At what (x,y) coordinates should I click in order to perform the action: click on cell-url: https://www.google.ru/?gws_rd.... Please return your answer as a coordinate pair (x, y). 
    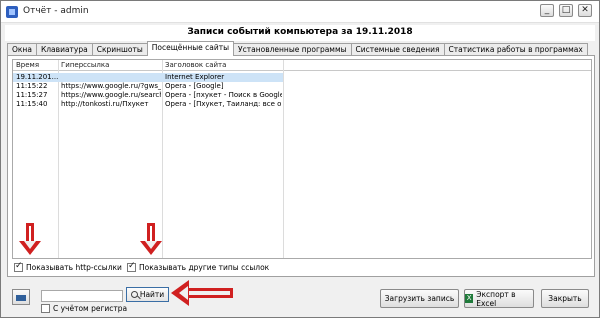
    Looking at the image, I should click on (111, 86).